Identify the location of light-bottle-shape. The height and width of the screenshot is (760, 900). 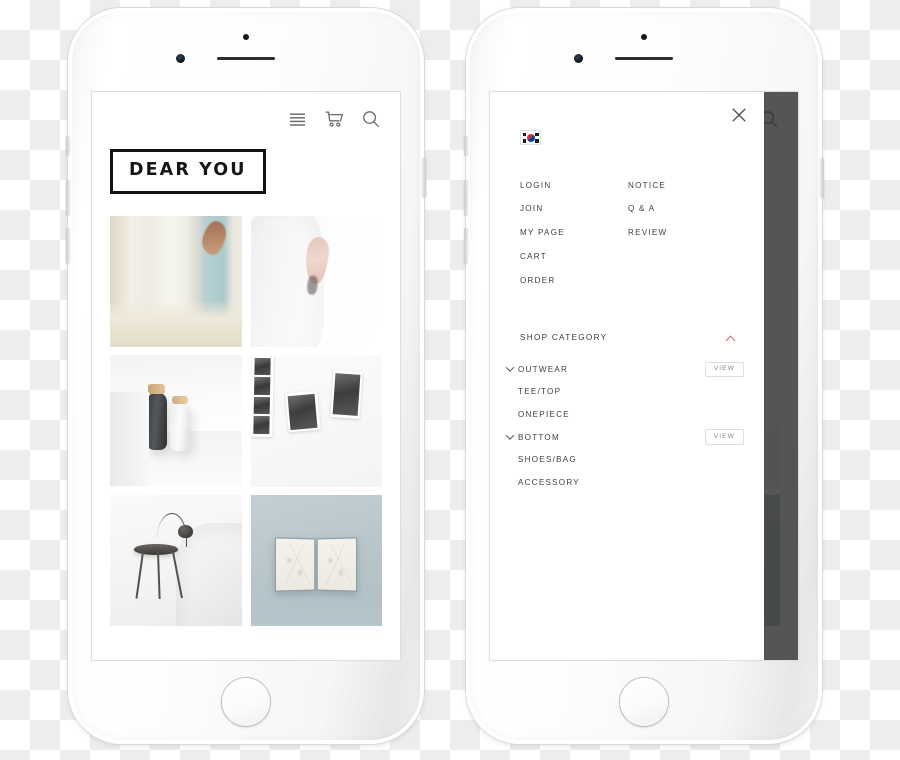
(180, 423).